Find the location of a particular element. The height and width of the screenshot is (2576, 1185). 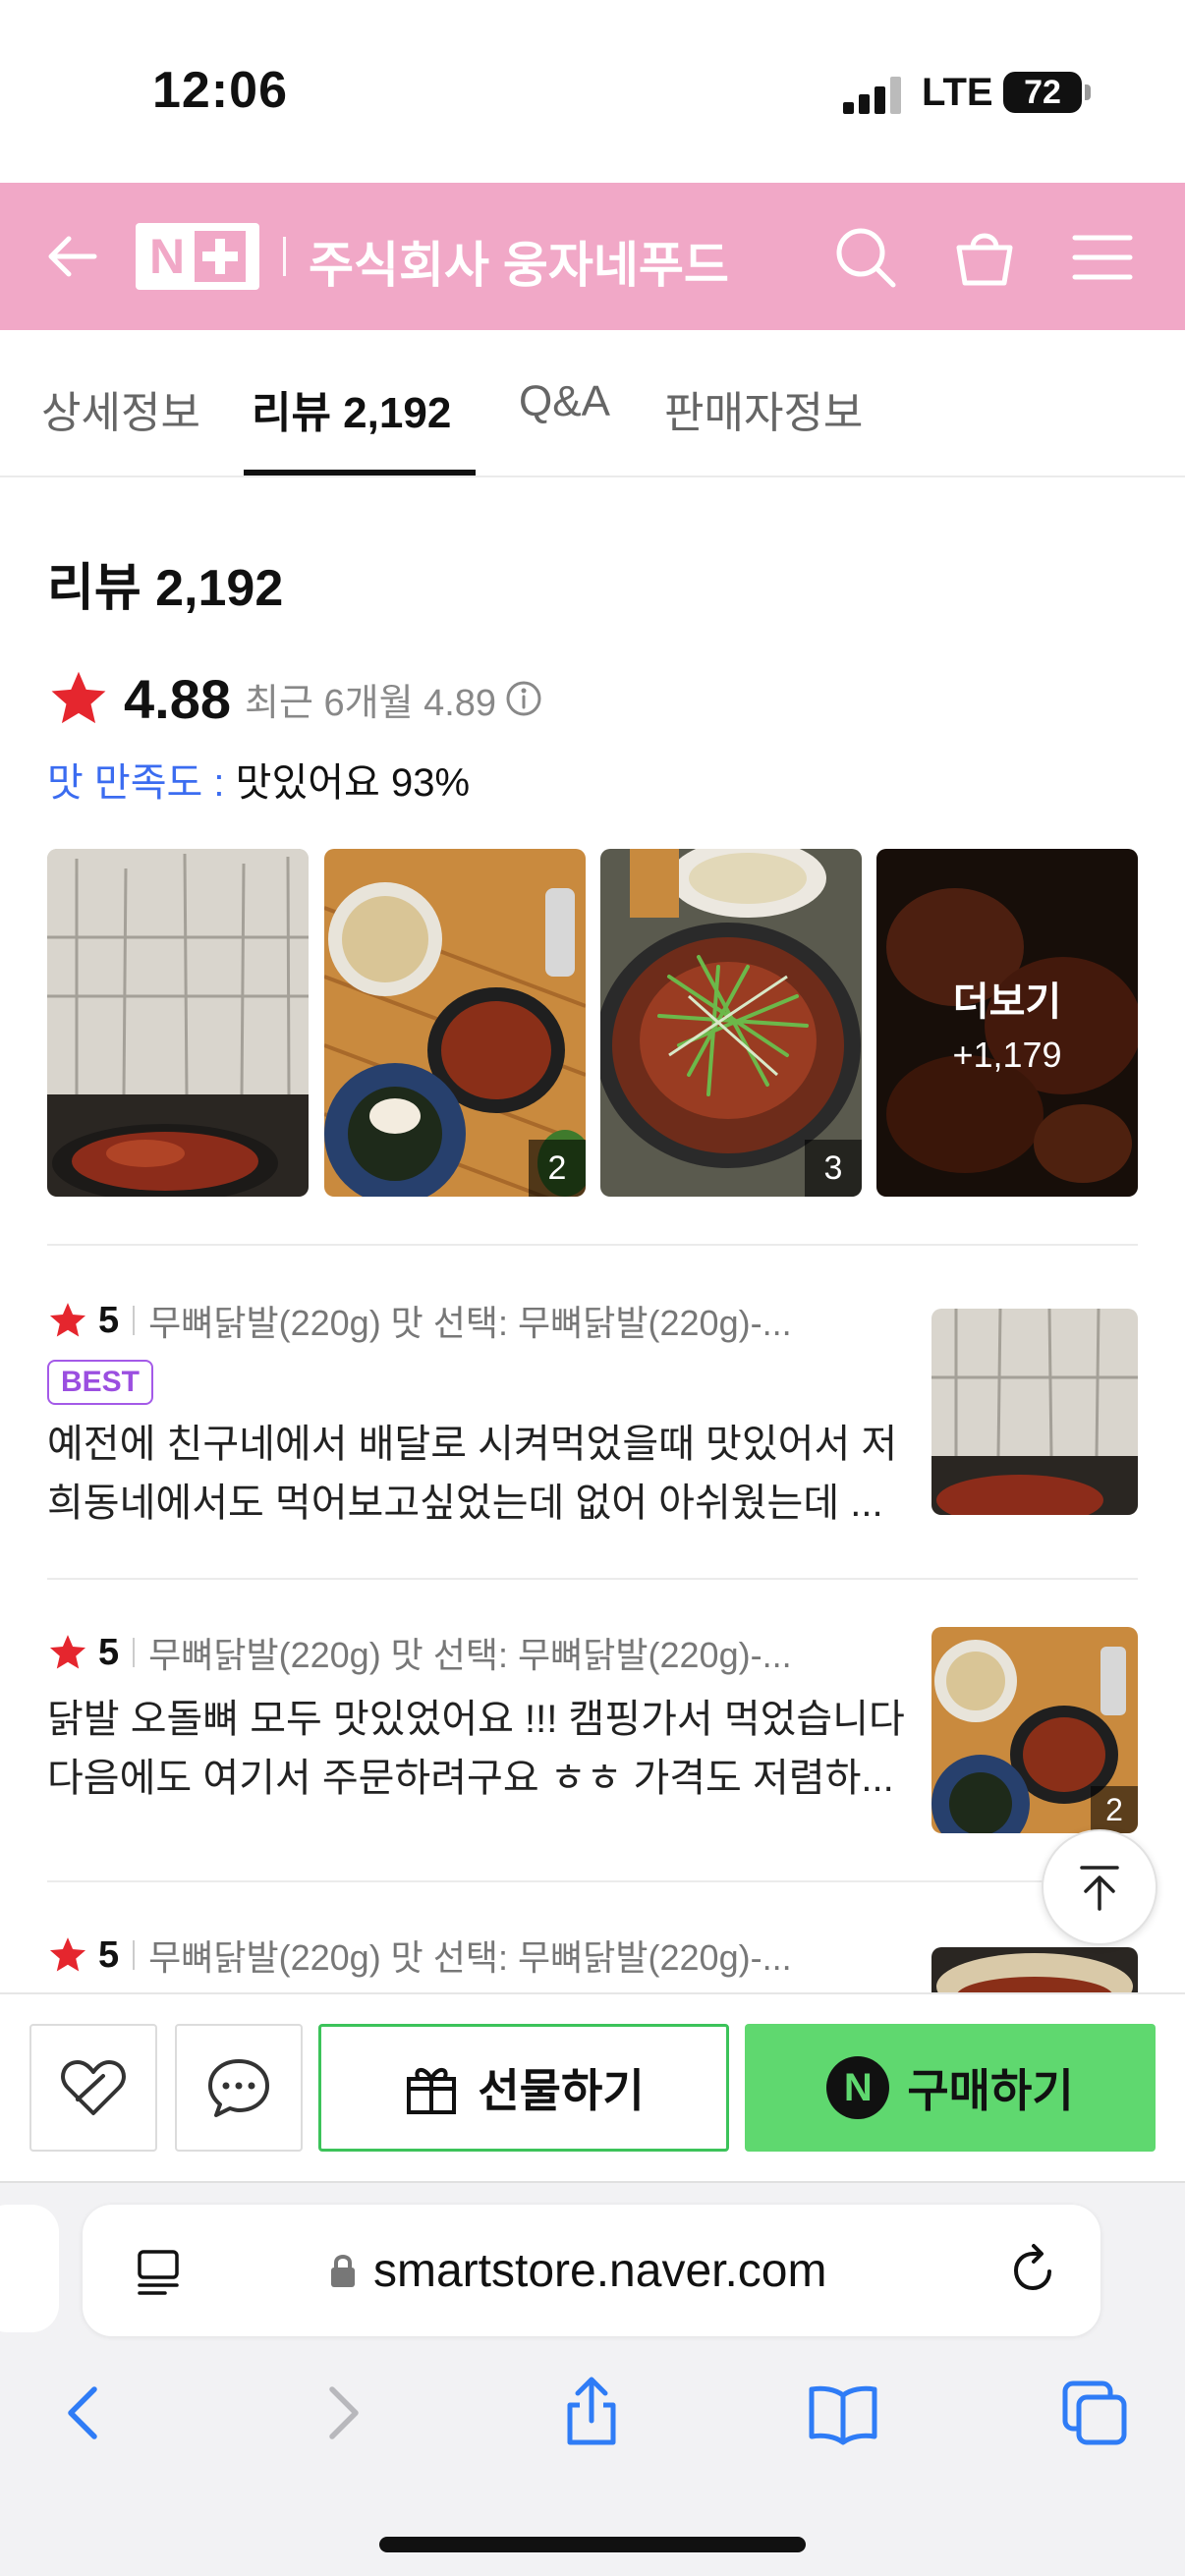

search-icon is located at coordinates (866, 257).